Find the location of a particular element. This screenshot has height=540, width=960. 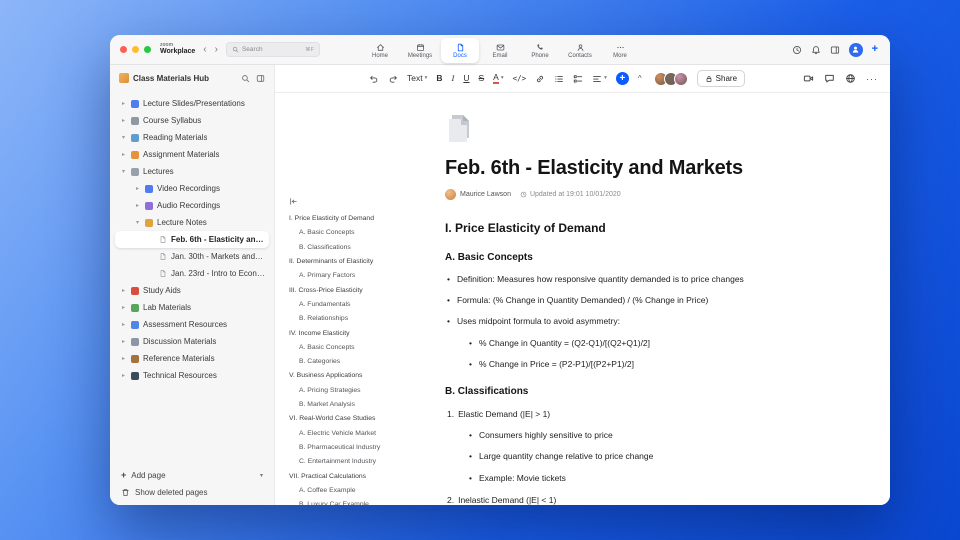

outline-item: A. Electric Vehicle Market is located at coordinates (341, 434).